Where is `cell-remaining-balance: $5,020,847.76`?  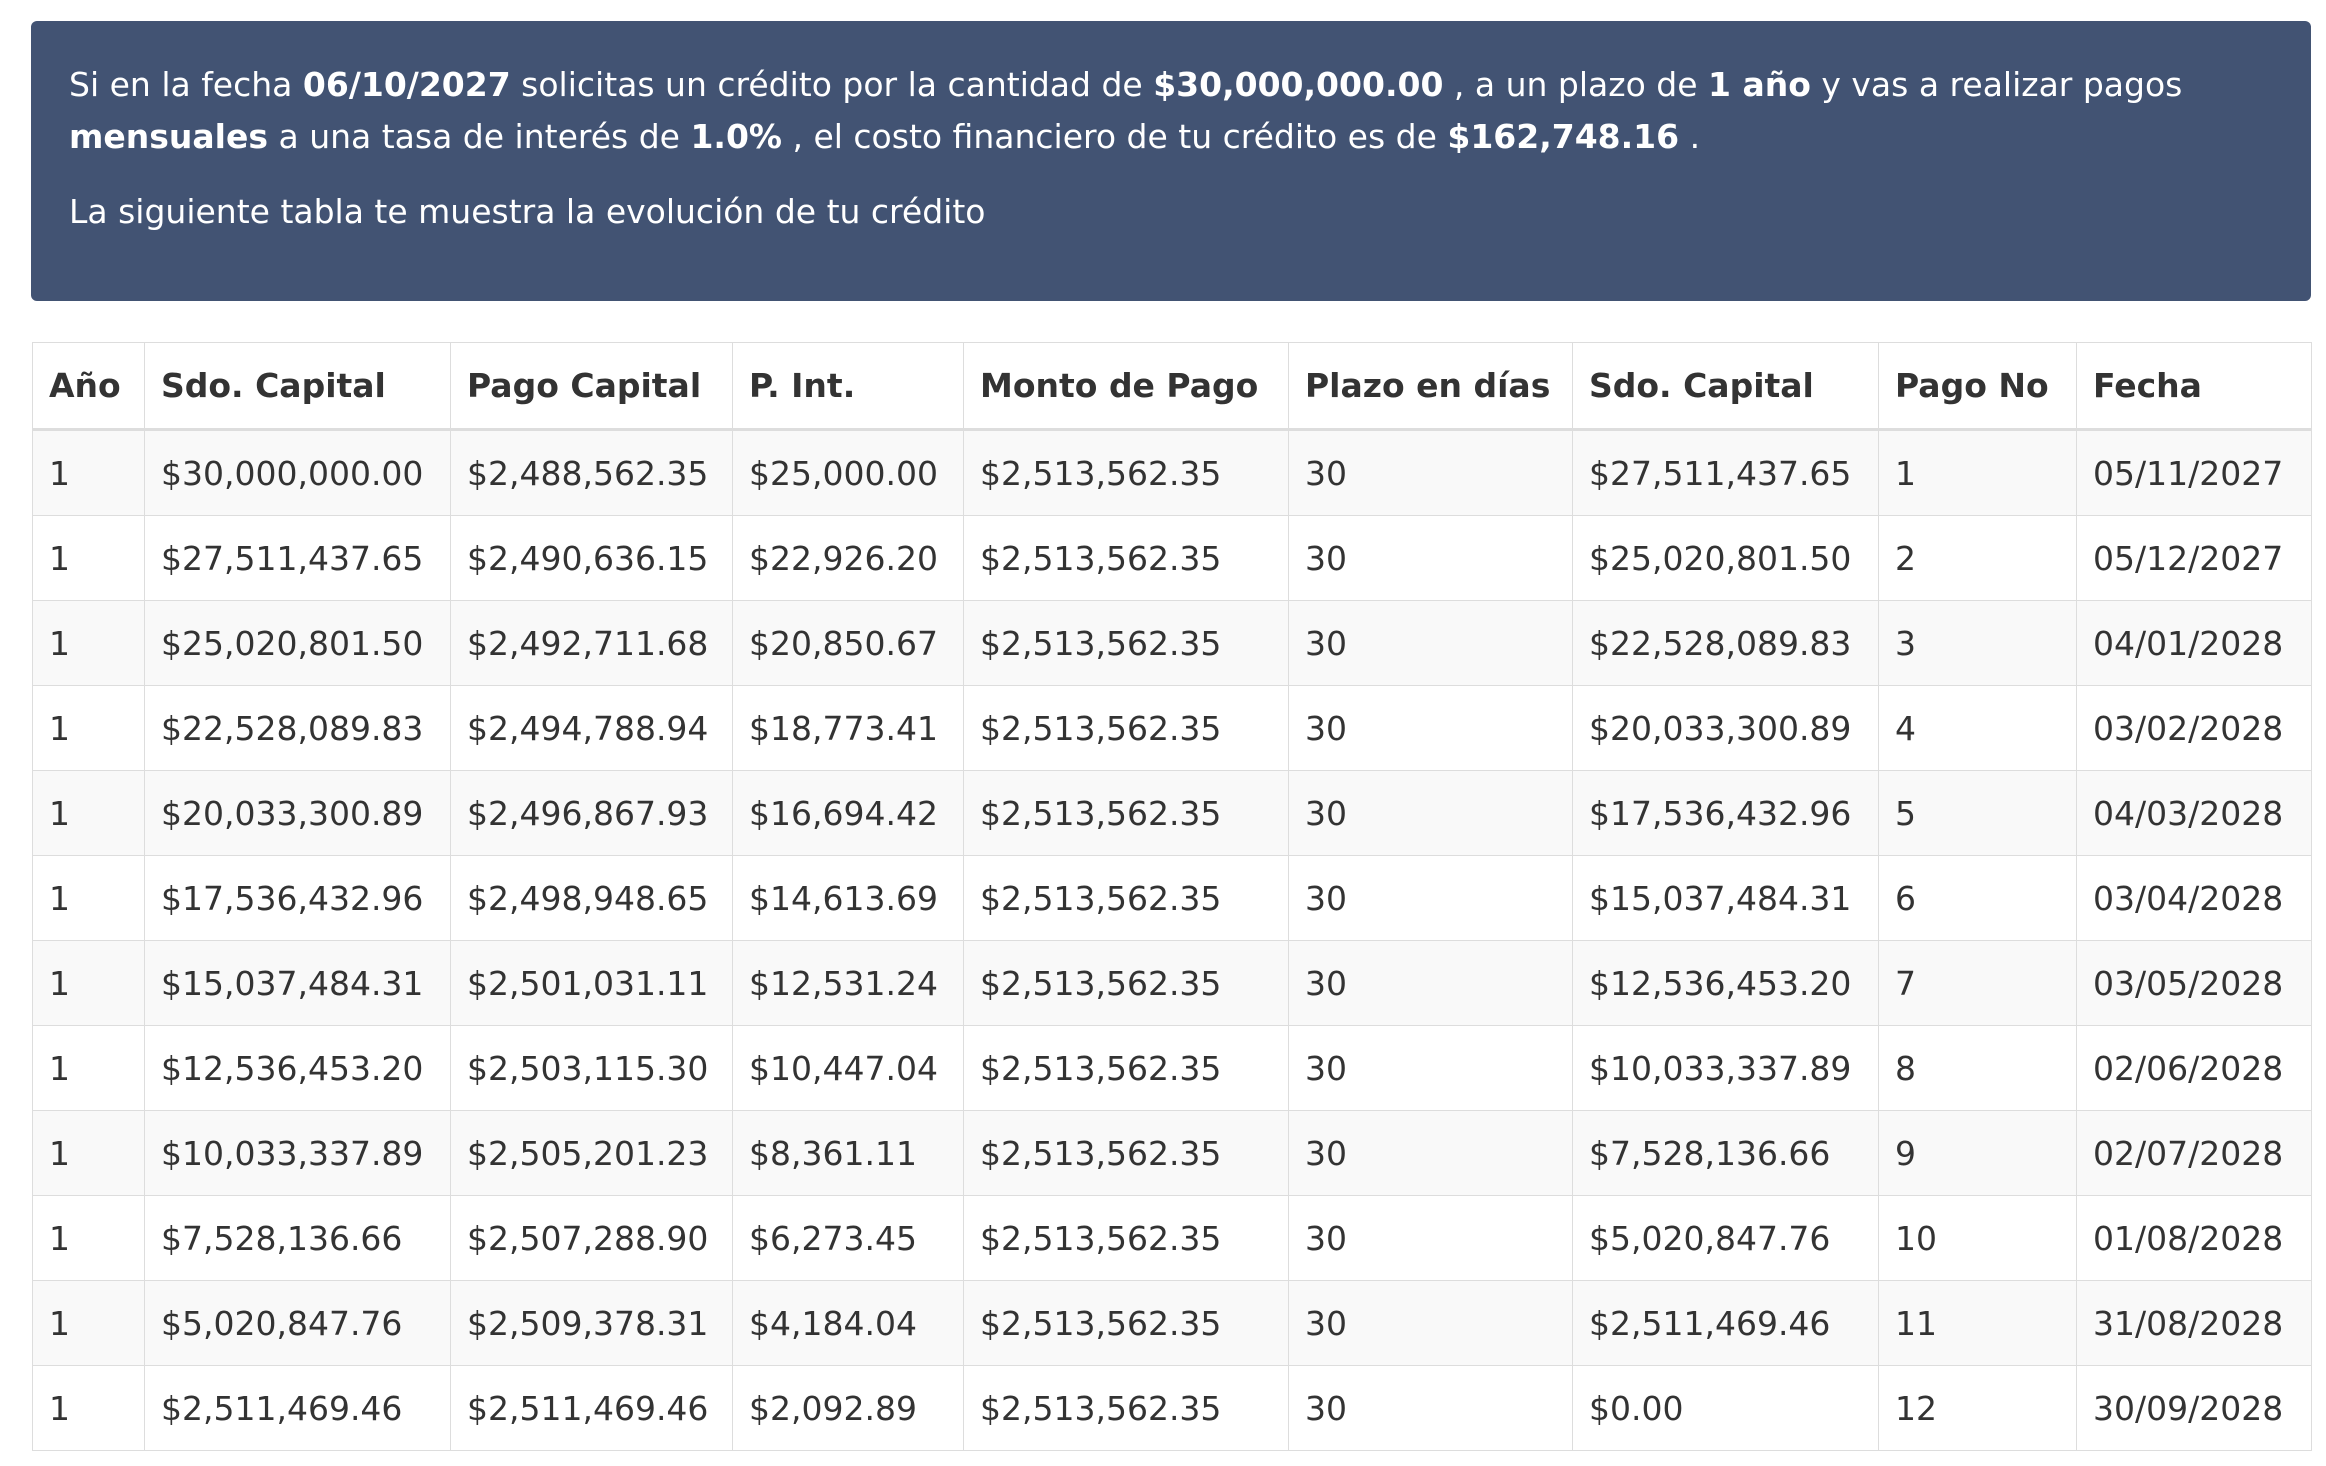
cell-remaining-balance: $5,020,847.76 is located at coordinates (1725, 1238).